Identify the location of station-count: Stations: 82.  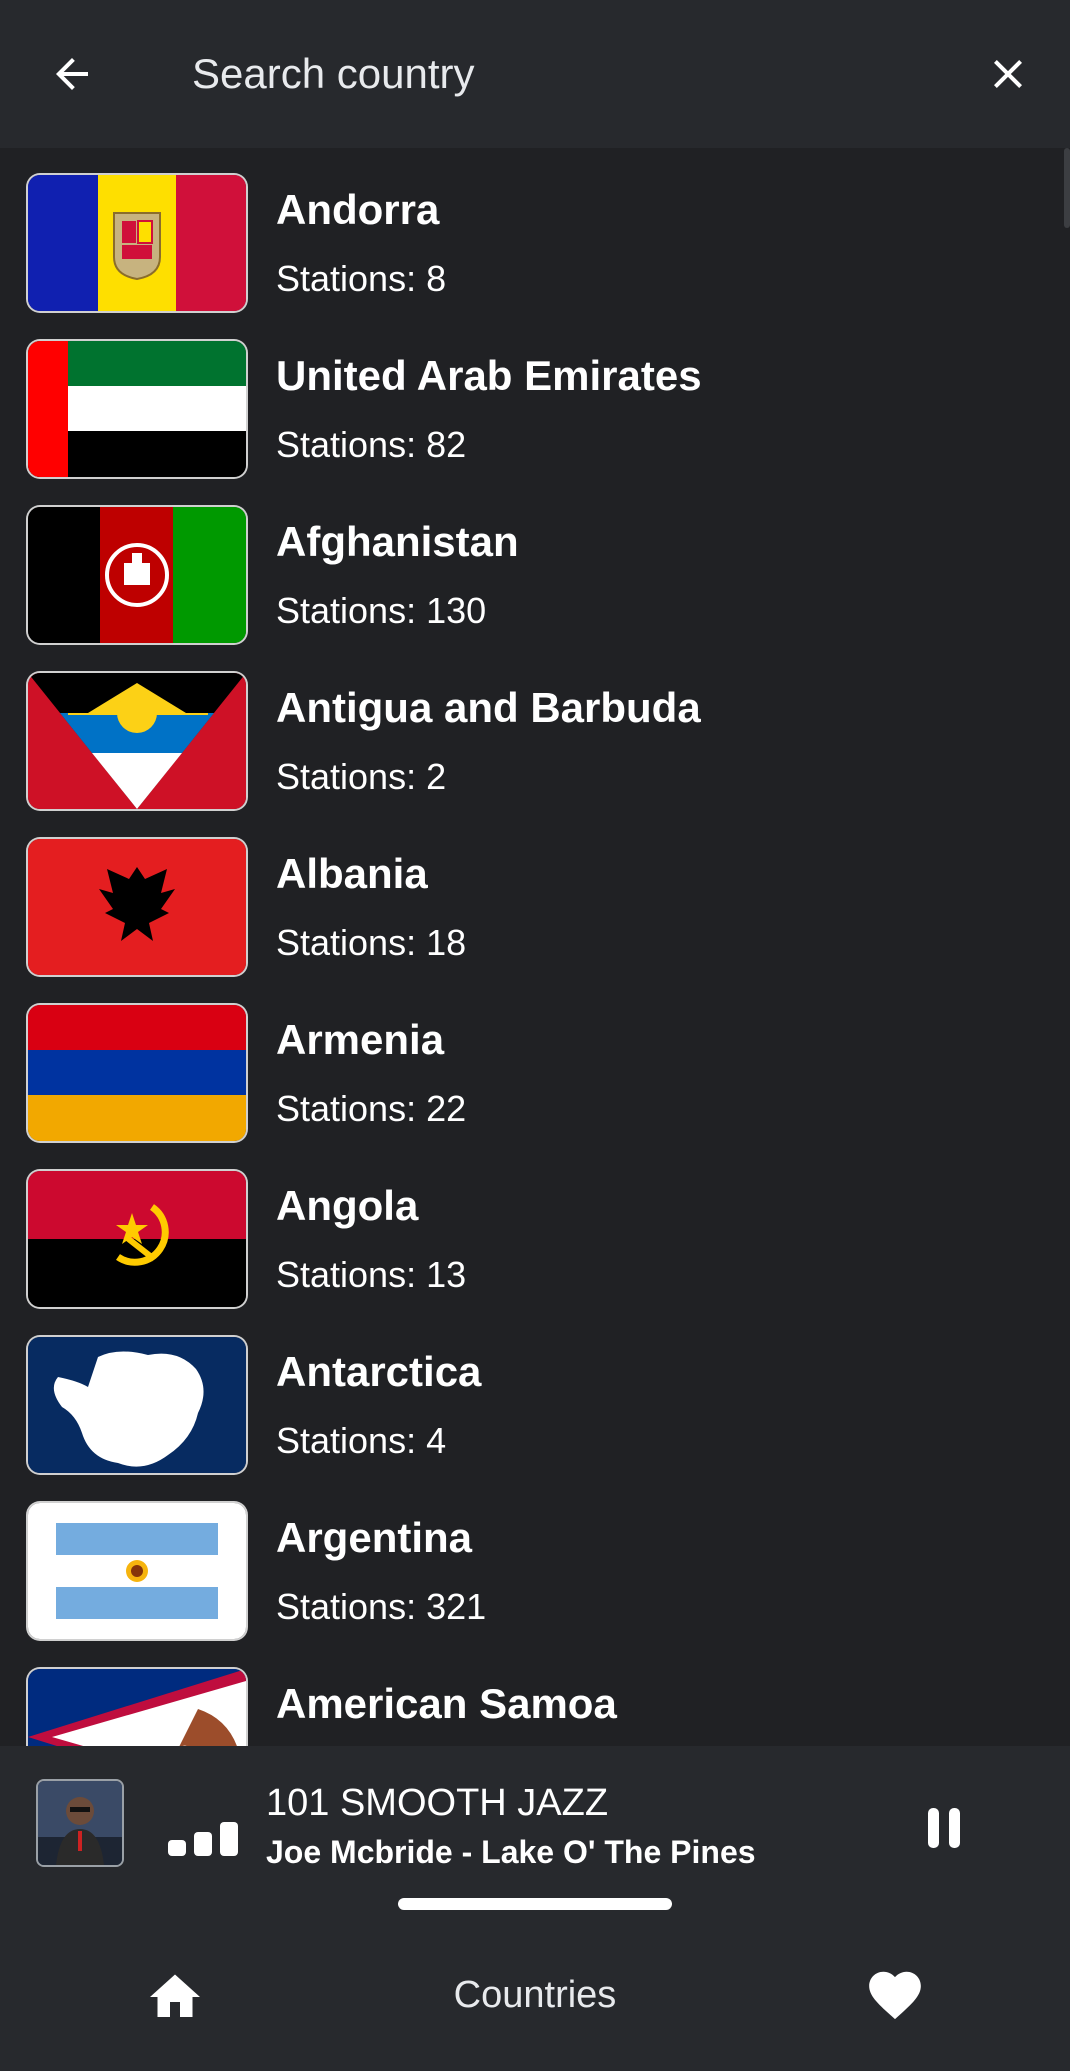
(371, 444).